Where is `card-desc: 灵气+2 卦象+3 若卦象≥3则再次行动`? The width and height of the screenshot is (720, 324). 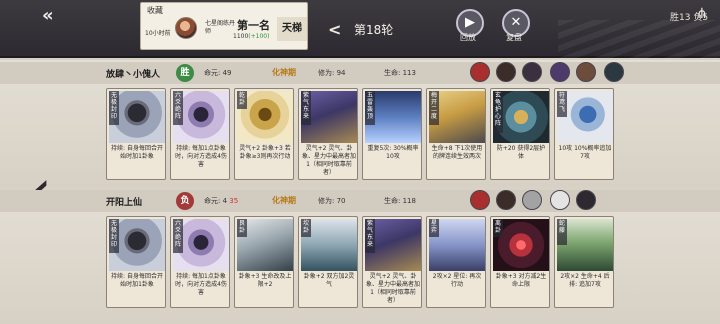
card-desc: 灵气+2 卦象+3 若卦象≥3则再次行动 is located at coordinates (265, 152).